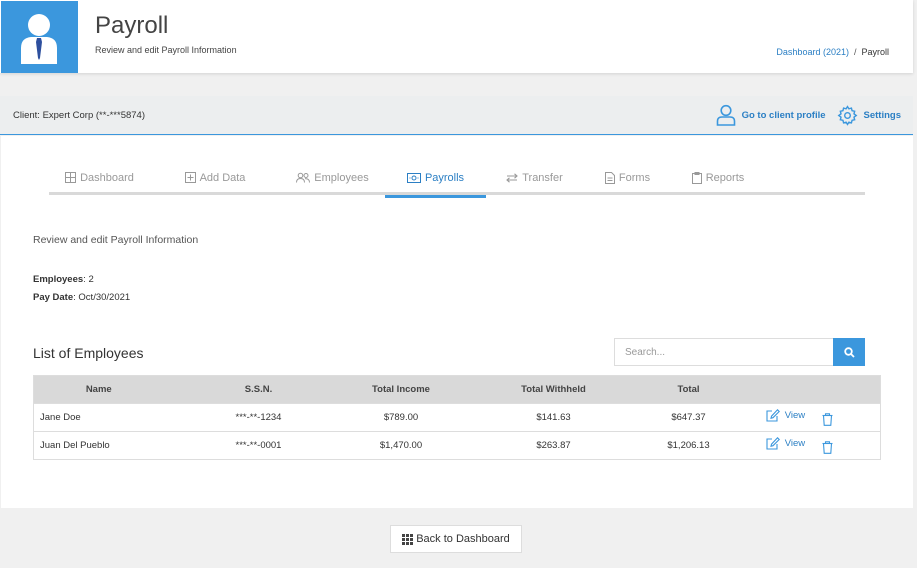  I want to click on tab-employees: Employees, so click(332, 177).